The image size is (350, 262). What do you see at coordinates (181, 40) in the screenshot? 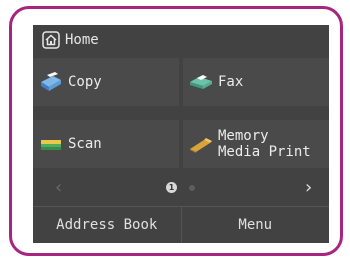
I see `screen-header: Home` at bounding box center [181, 40].